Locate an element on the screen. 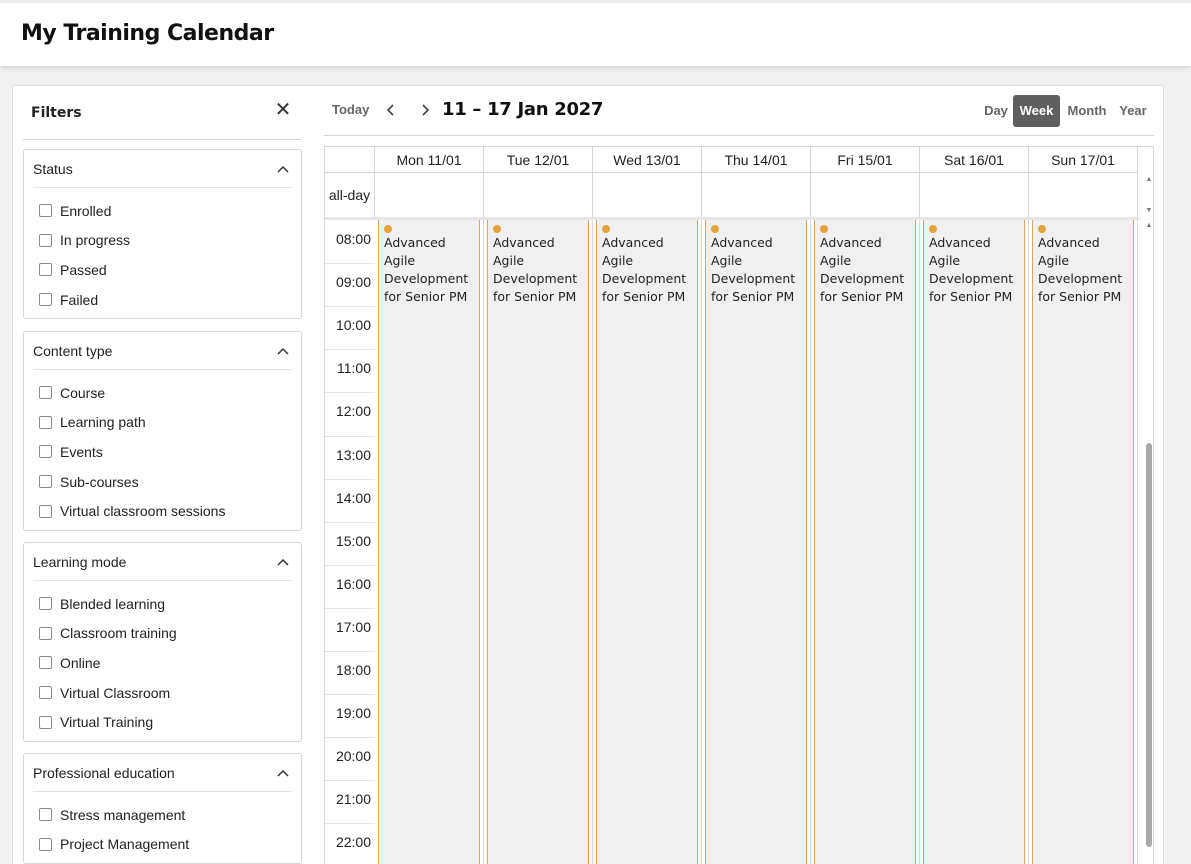 Image resolution: width=1191 pixels, height=864 pixels. day-header: Fri 15/01 is located at coordinates (865, 160).